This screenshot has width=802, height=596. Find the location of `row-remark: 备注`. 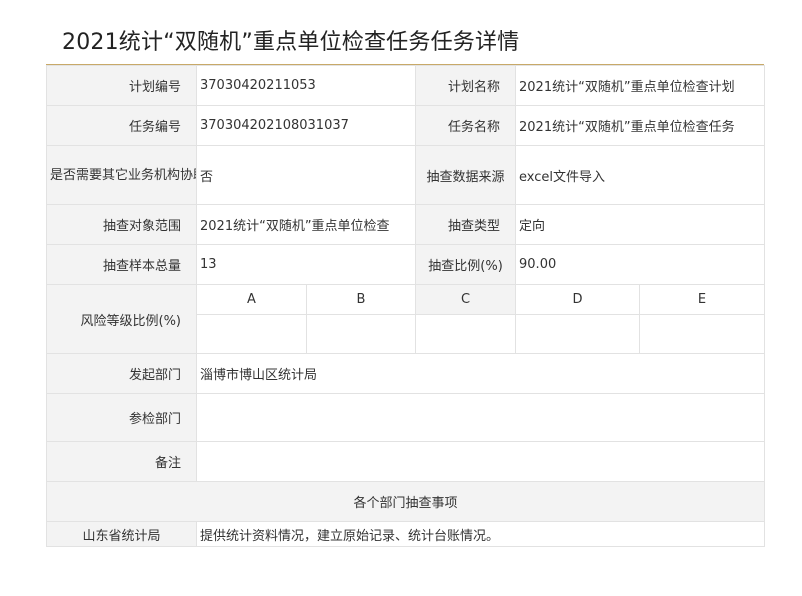

row-remark: 备注 is located at coordinates (406, 461).